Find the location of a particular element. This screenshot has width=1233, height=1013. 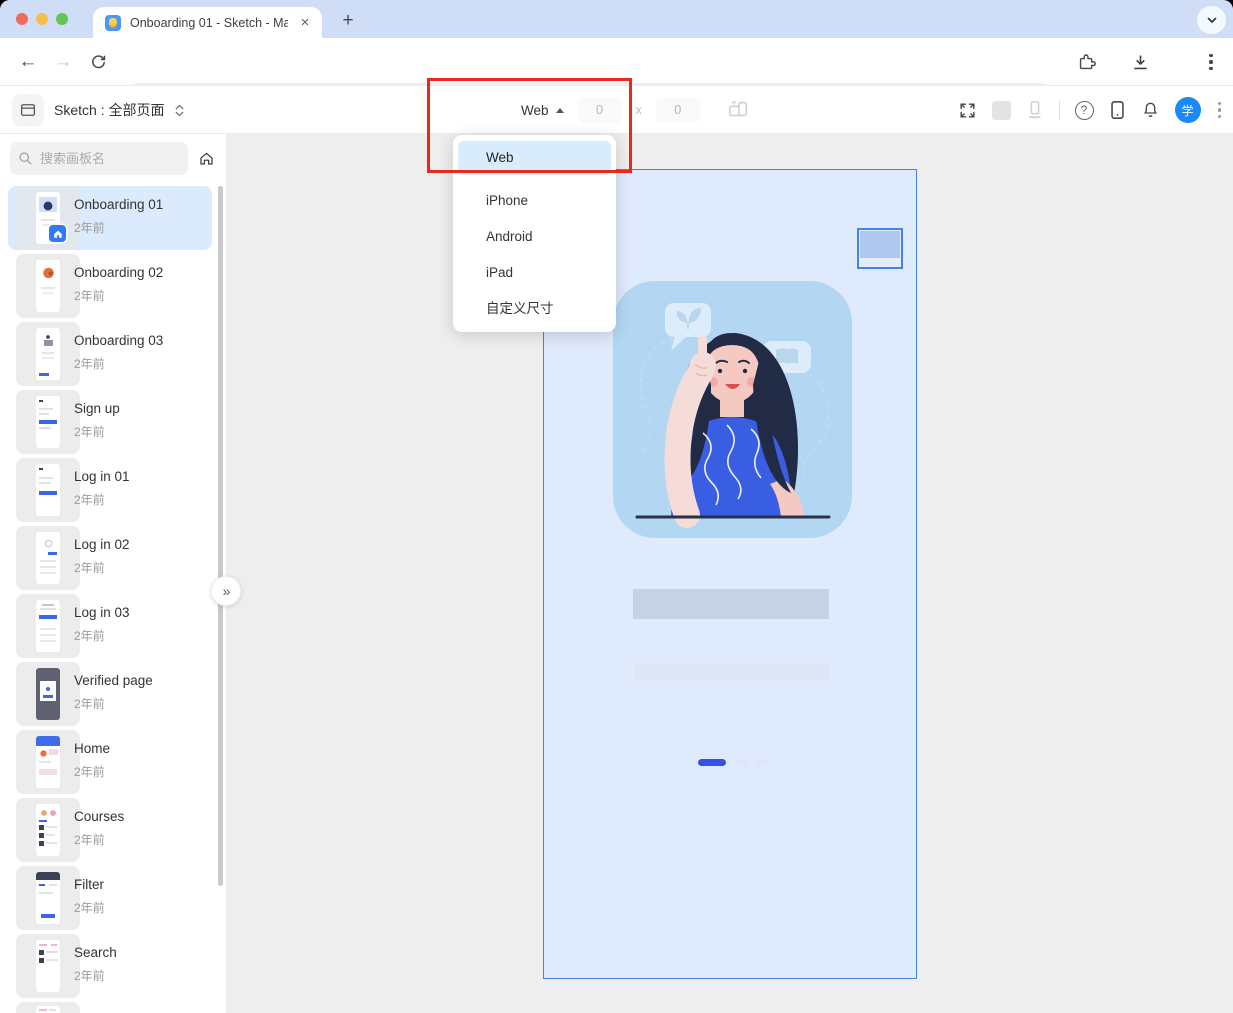

window-icon is located at coordinates (28, 110).